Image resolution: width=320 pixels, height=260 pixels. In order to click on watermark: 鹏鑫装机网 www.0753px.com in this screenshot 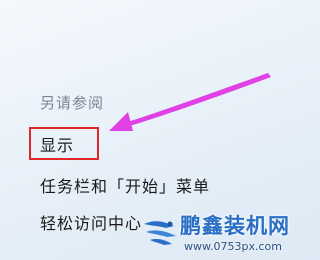, I will do `click(220, 232)`.